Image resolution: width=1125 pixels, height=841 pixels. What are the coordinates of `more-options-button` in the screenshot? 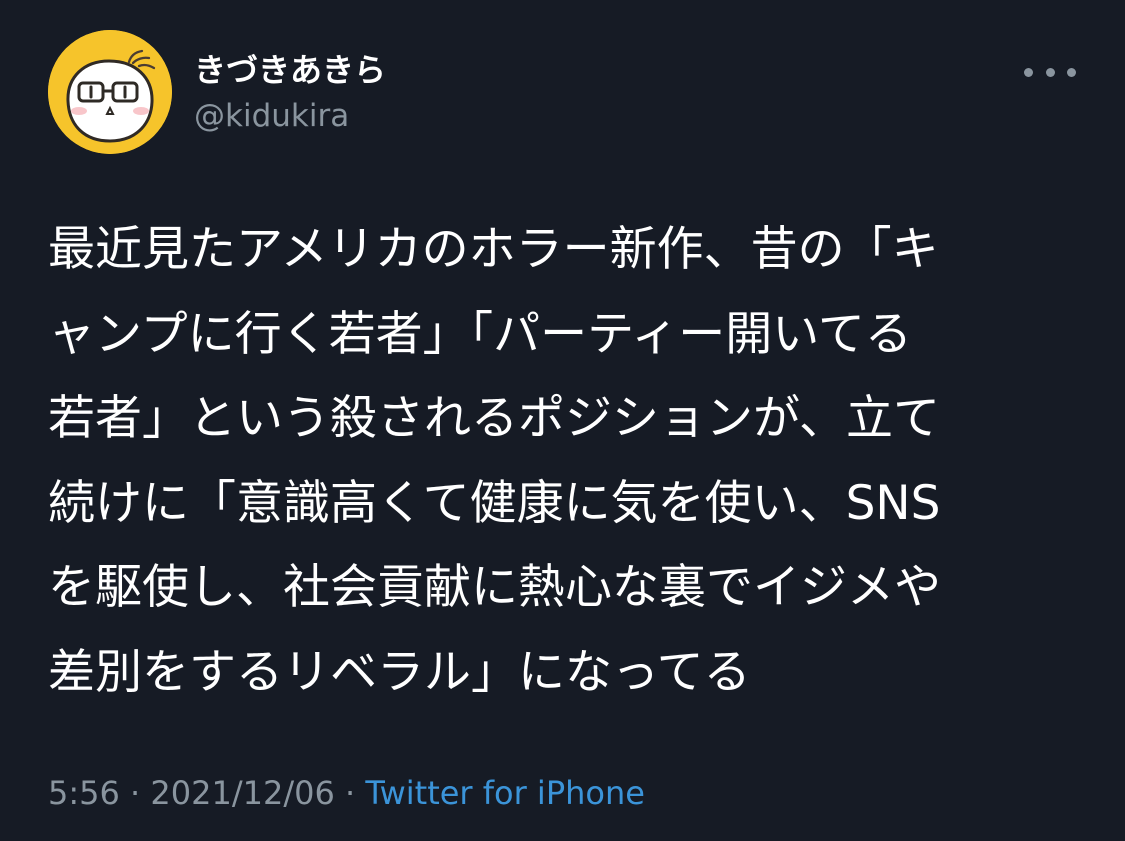 It's located at (1050, 72).